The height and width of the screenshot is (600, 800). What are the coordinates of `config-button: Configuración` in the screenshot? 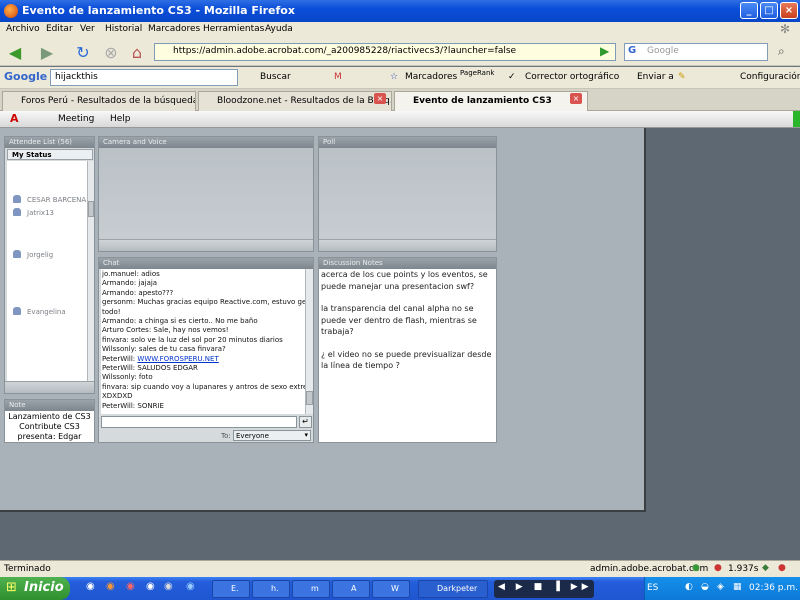 It's located at (770, 77).